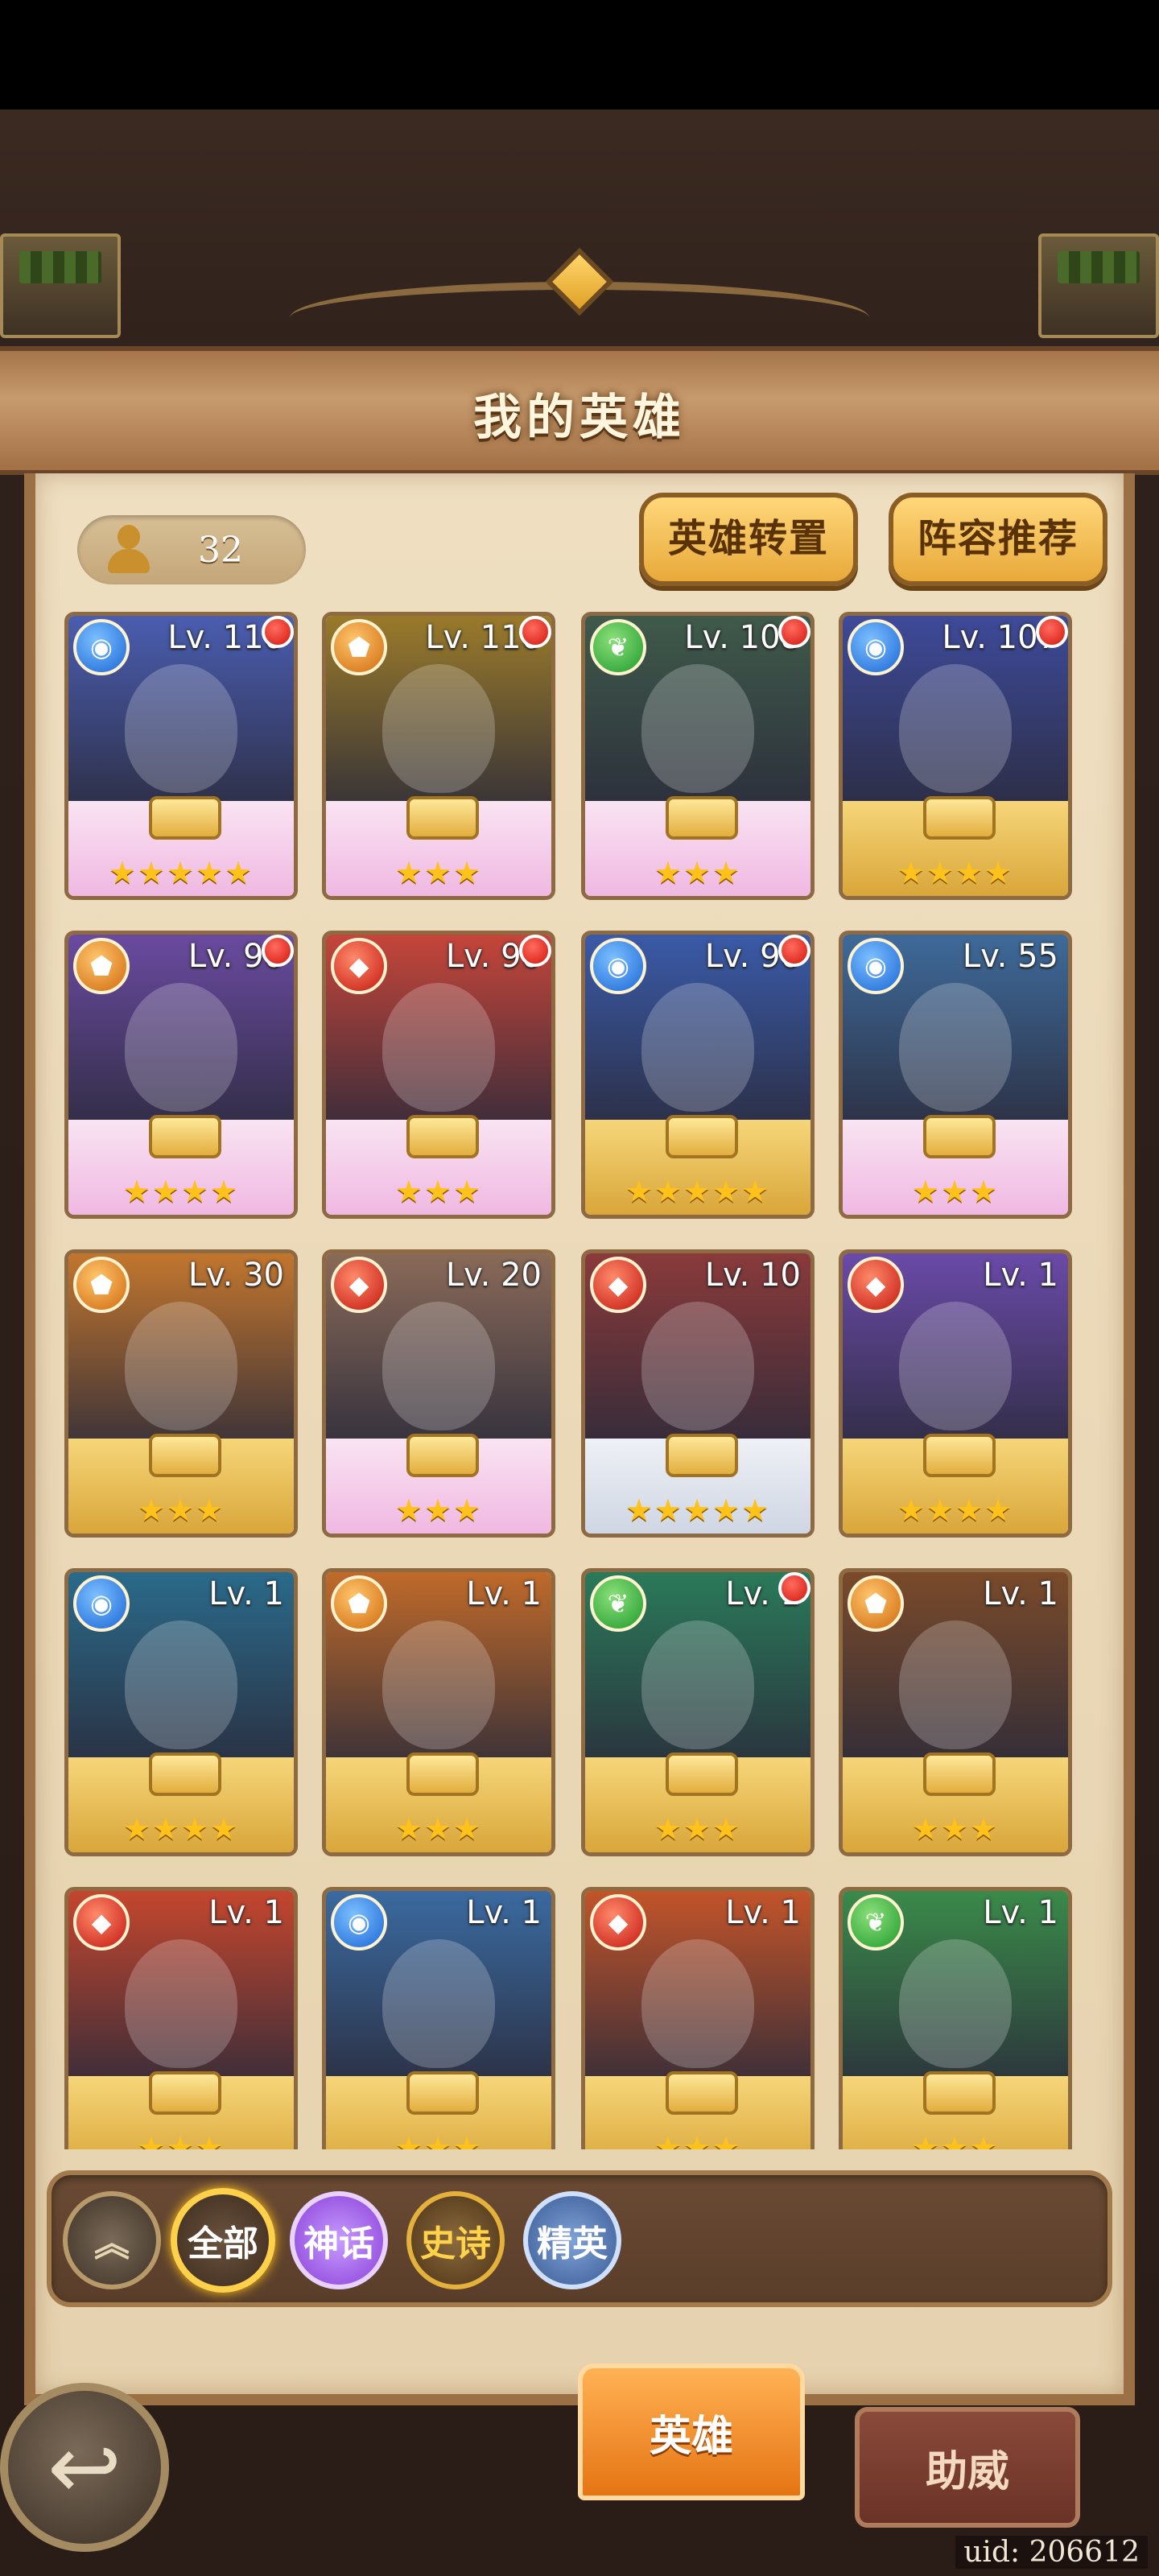 This screenshot has width=1159, height=2576. I want to click on hero-card: ★★★ ◆ Lv. 20, so click(439, 1393).